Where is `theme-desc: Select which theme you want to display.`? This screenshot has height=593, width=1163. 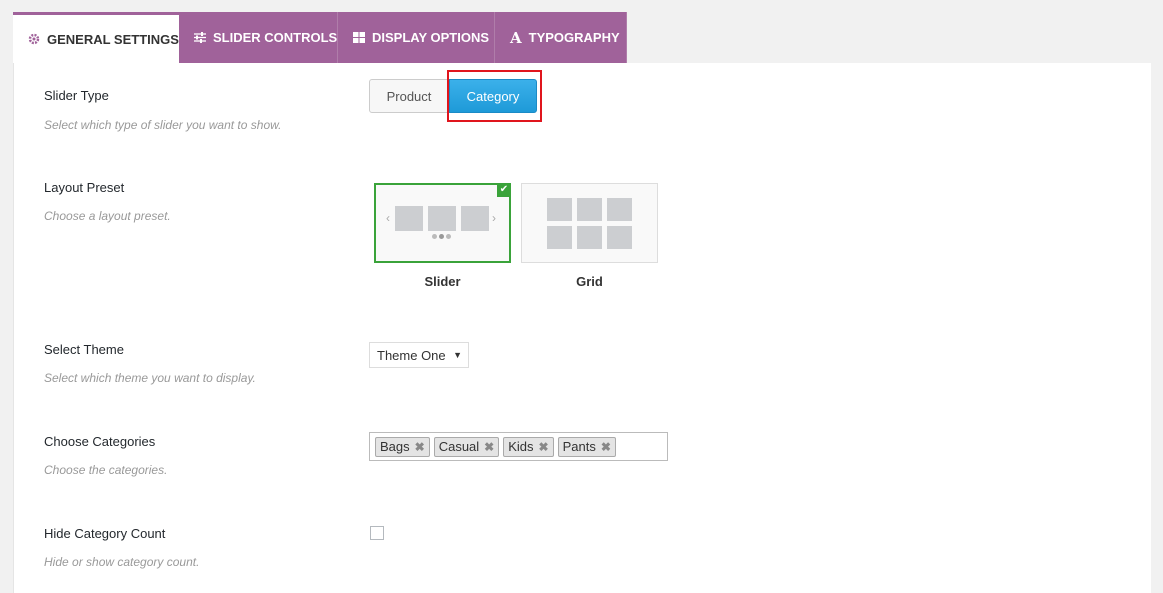
theme-desc: Select which theme you want to display. is located at coordinates (150, 378).